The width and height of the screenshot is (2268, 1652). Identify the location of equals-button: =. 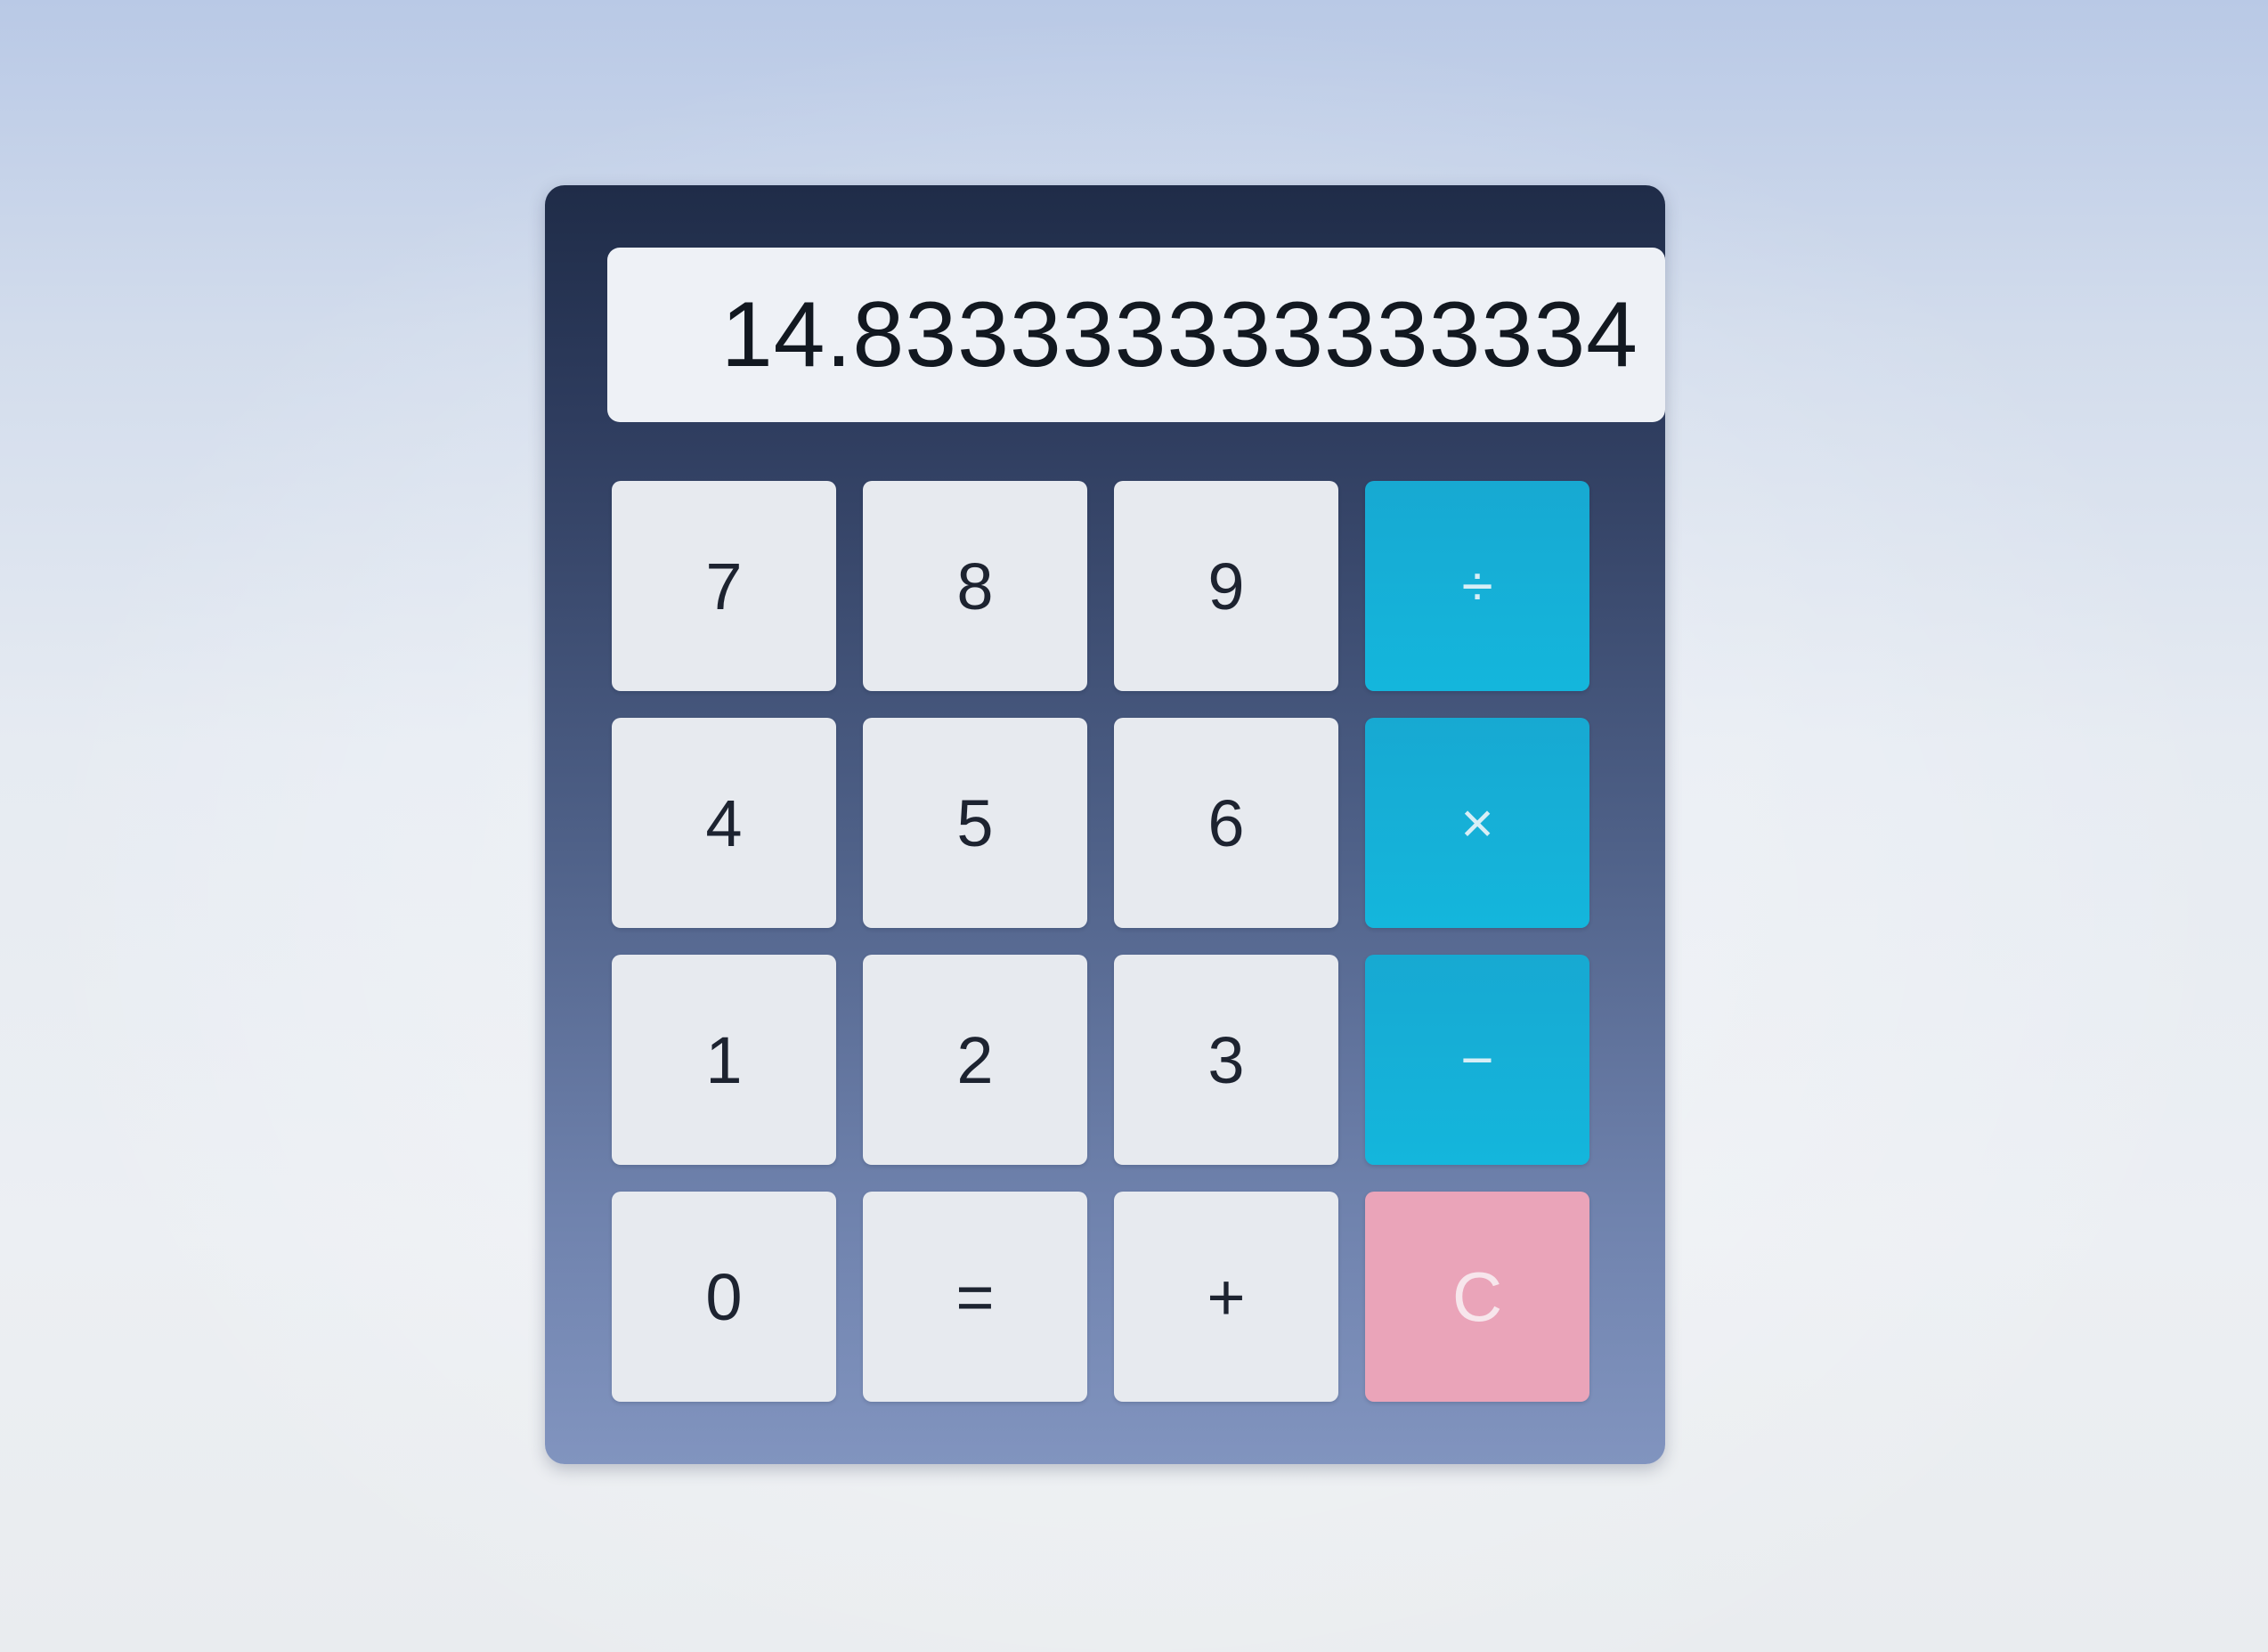
(975, 1297).